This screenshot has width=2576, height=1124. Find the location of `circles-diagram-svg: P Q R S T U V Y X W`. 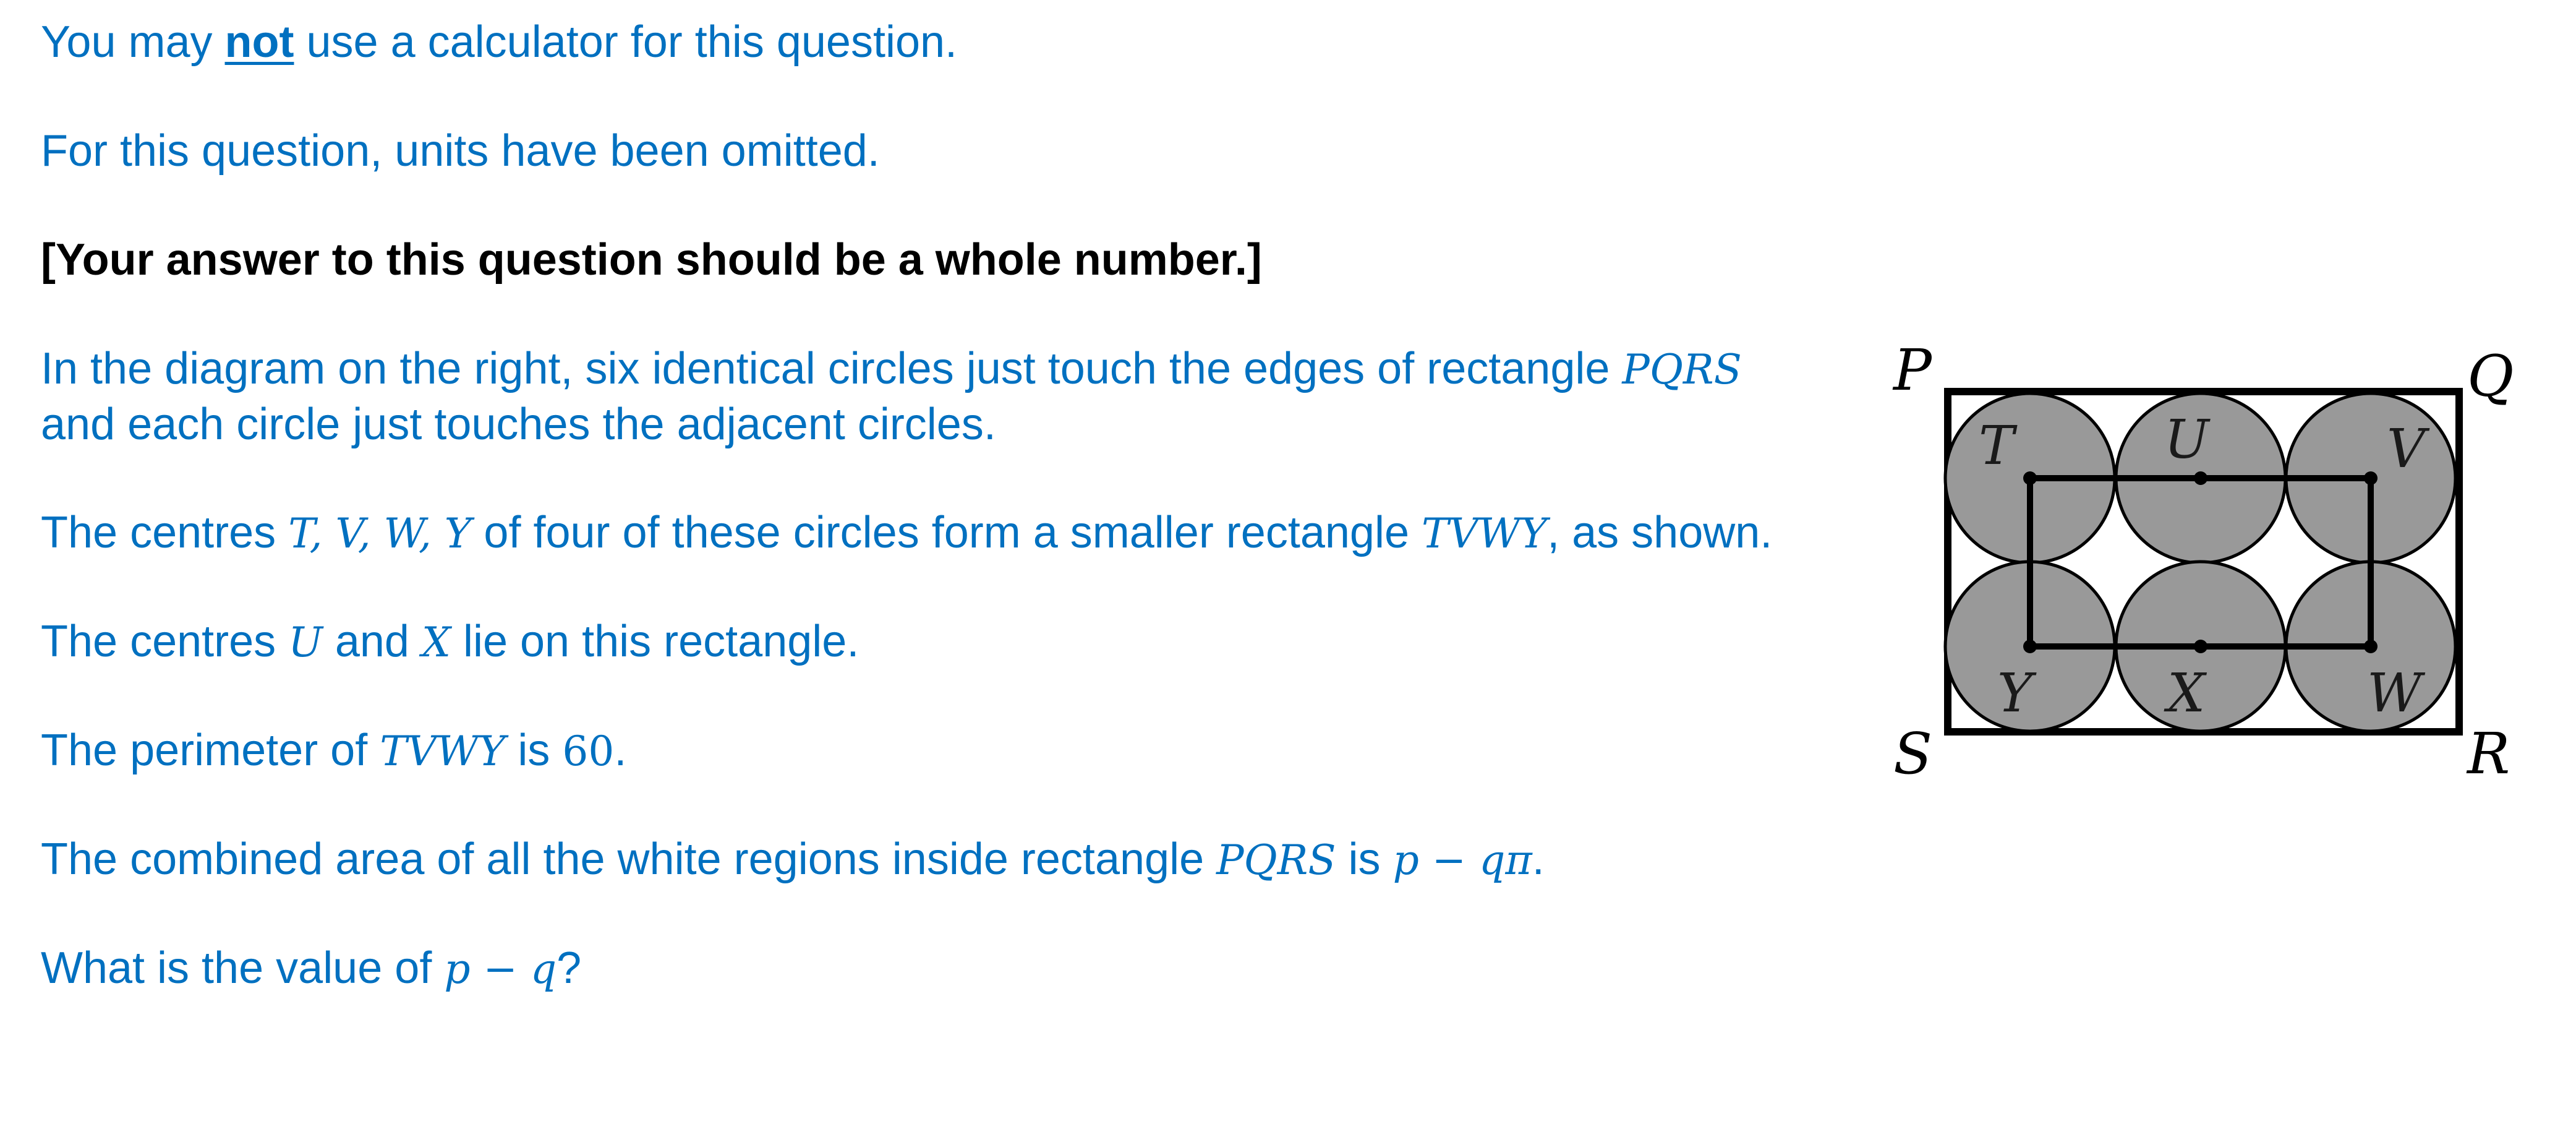

circles-diagram-svg: P Q R S T U V Y X W is located at coordinates (2203, 562).